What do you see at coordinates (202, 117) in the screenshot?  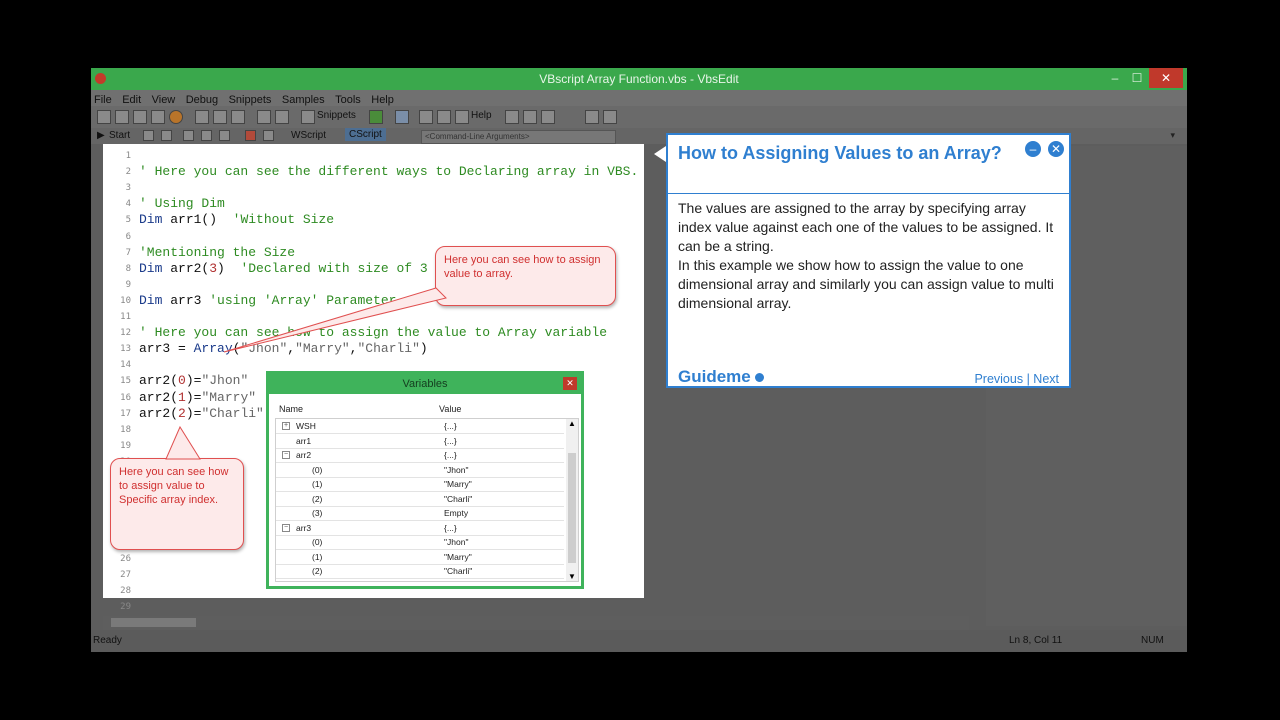 I see `cut-icon` at bounding box center [202, 117].